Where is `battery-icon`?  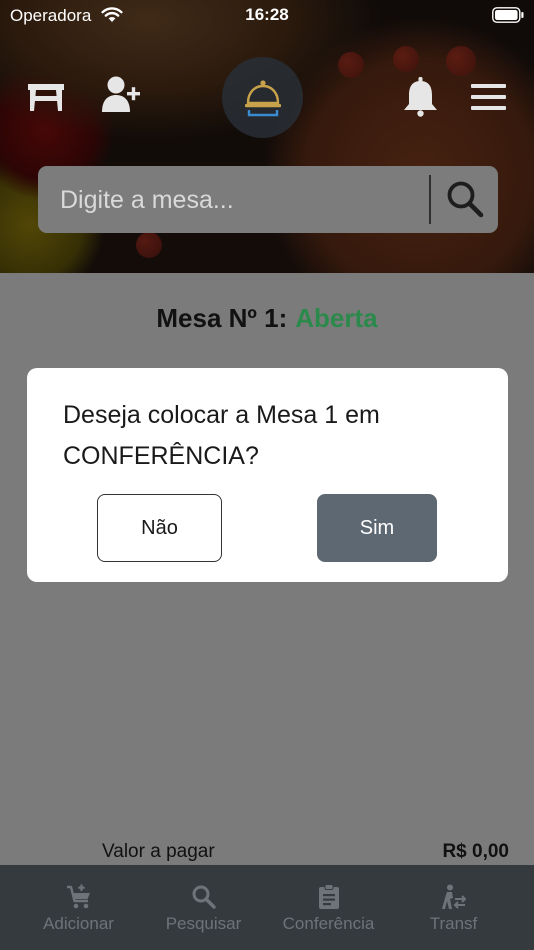
battery-icon is located at coordinates (508, 15).